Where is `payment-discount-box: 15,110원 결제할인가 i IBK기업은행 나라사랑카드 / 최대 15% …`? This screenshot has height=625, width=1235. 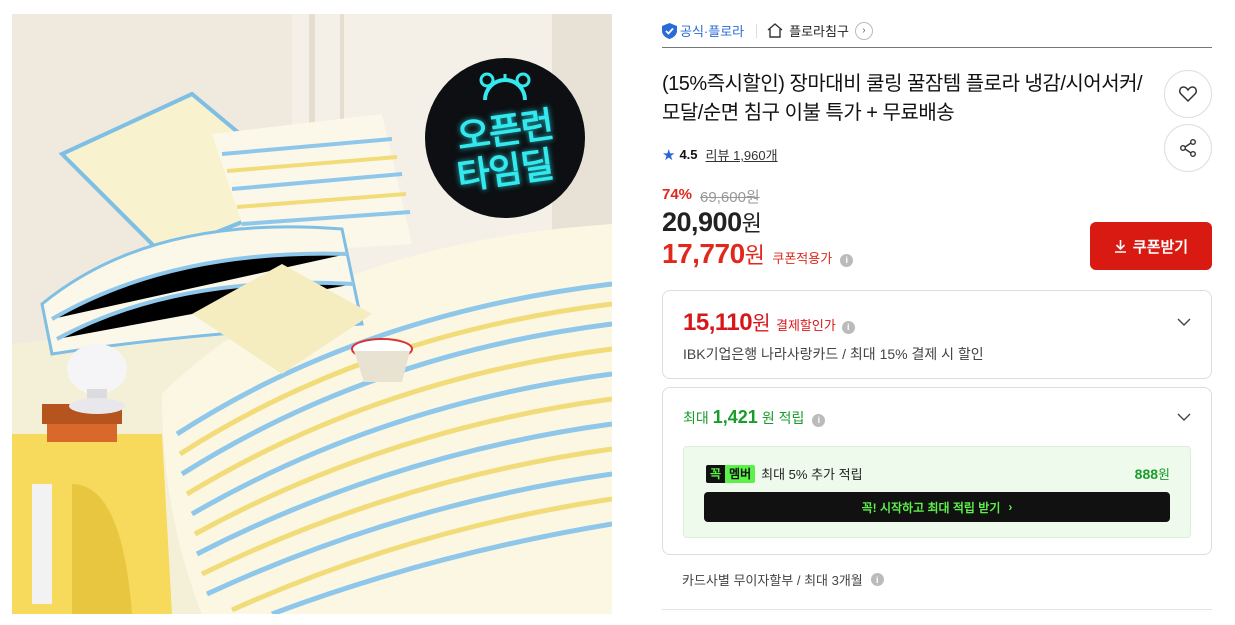
payment-discount-box: 15,110원 결제할인가 i IBK기업은행 나라사랑카드 / 최대 15% … is located at coordinates (937, 334).